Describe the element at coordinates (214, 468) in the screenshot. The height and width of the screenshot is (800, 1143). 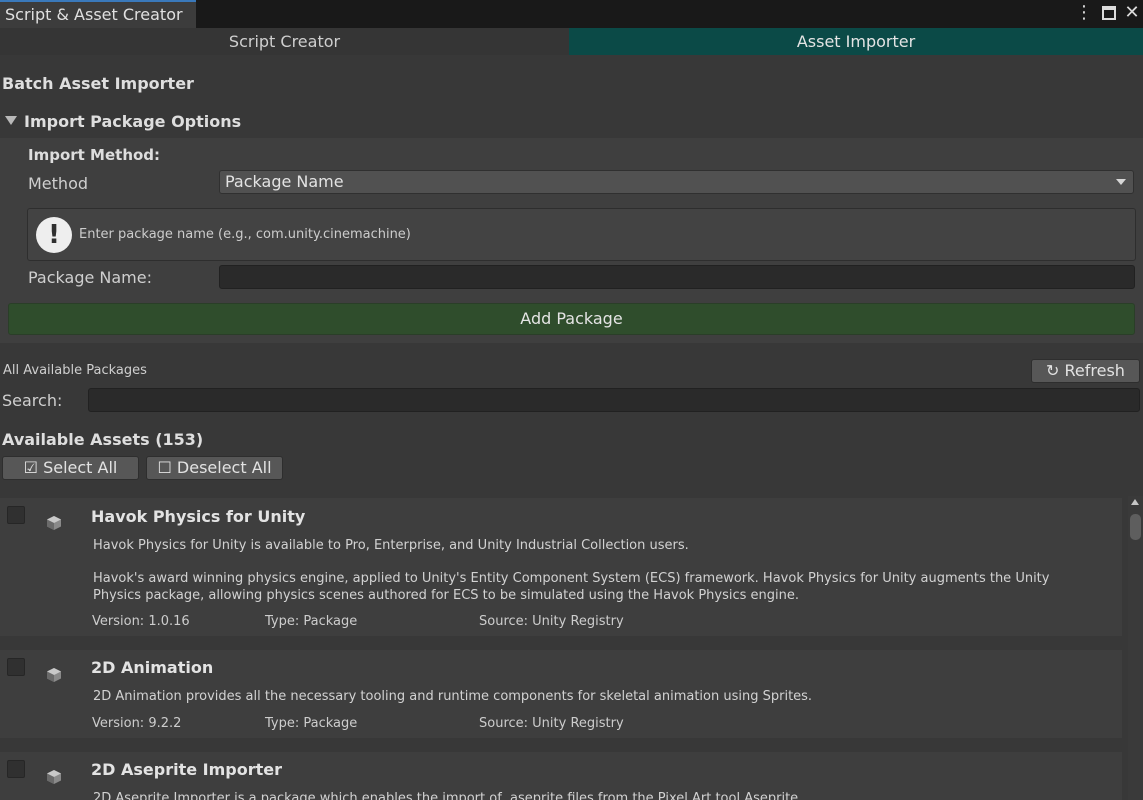
I see `deselect-all-button: ☐ Deselect All` at that location.